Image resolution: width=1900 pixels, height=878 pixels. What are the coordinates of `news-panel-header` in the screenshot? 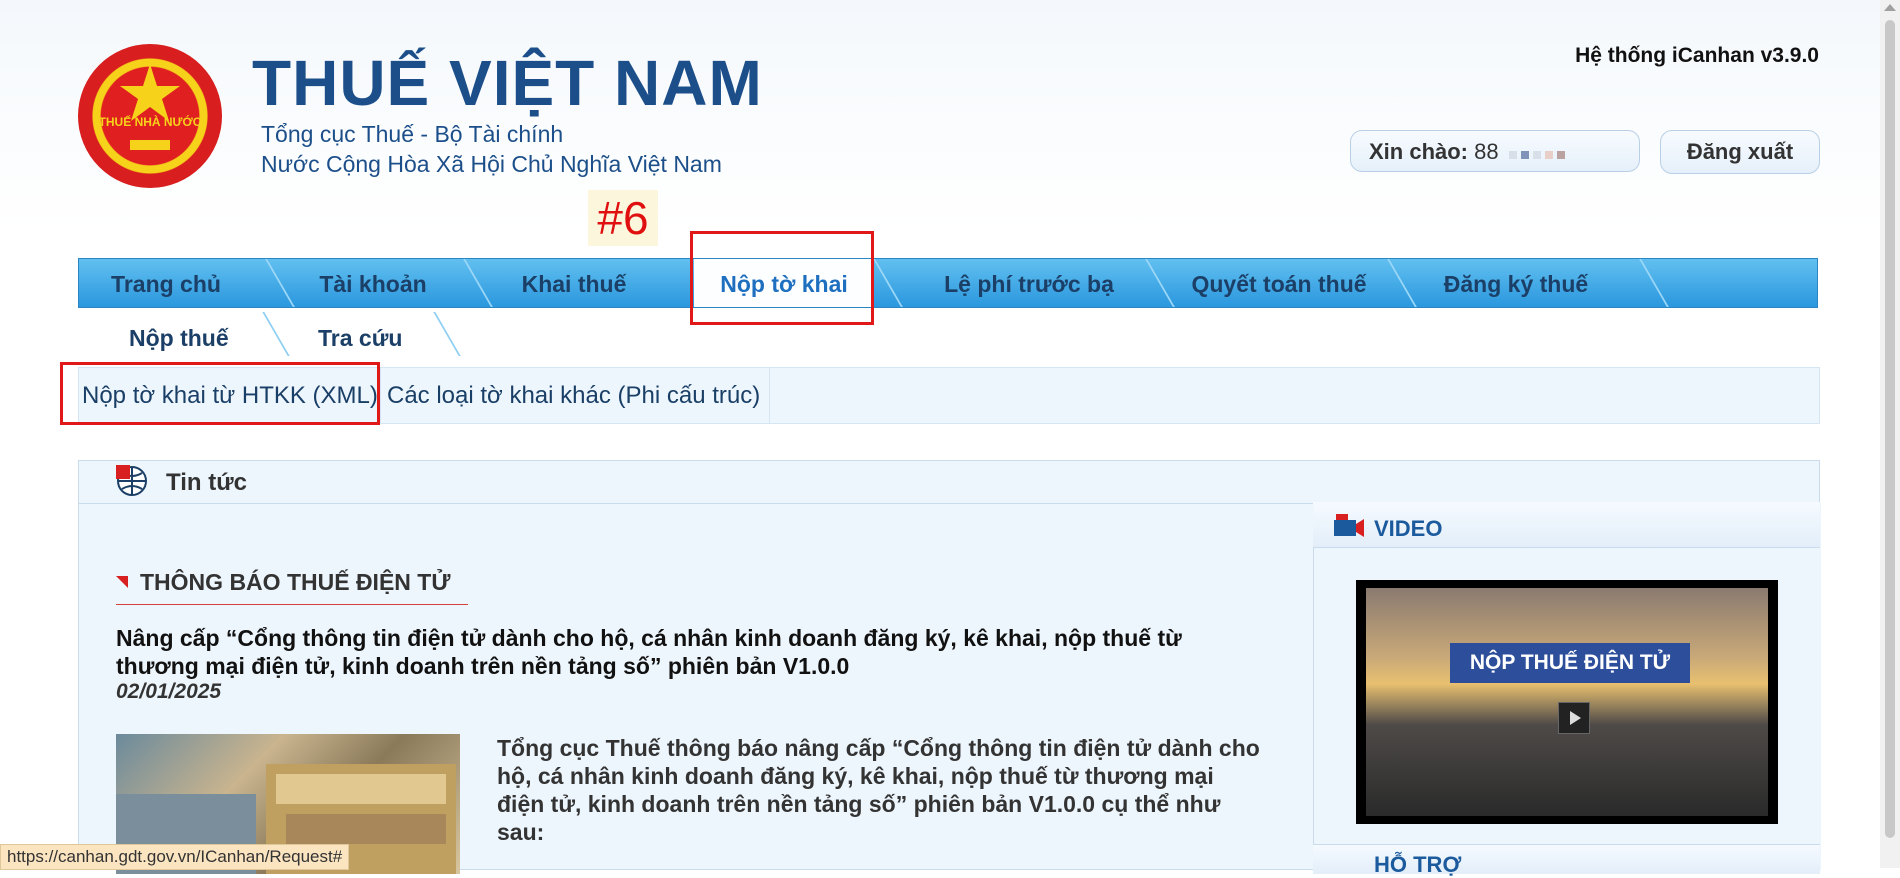 It's located at (949, 482).